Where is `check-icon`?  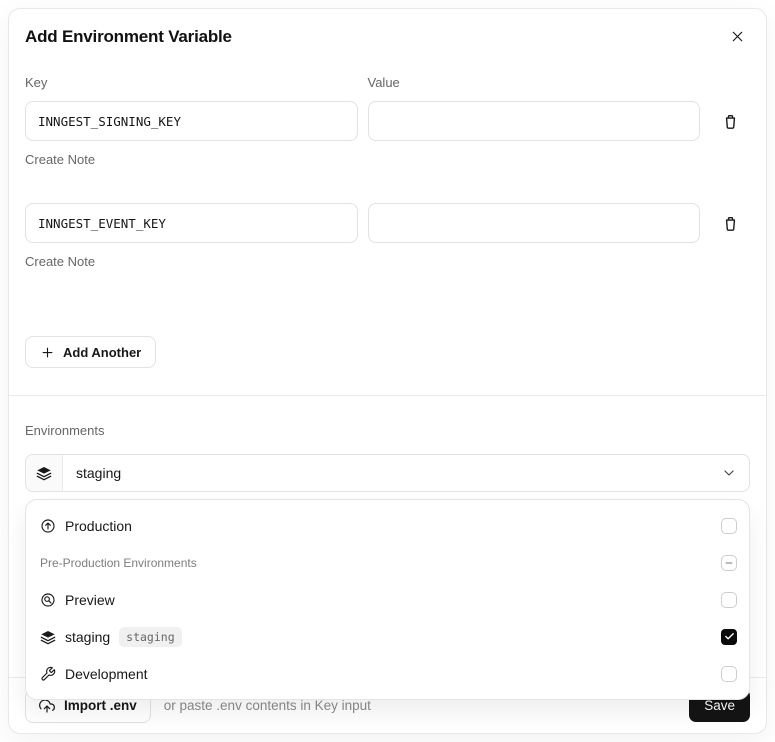
check-icon is located at coordinates (729, 636).